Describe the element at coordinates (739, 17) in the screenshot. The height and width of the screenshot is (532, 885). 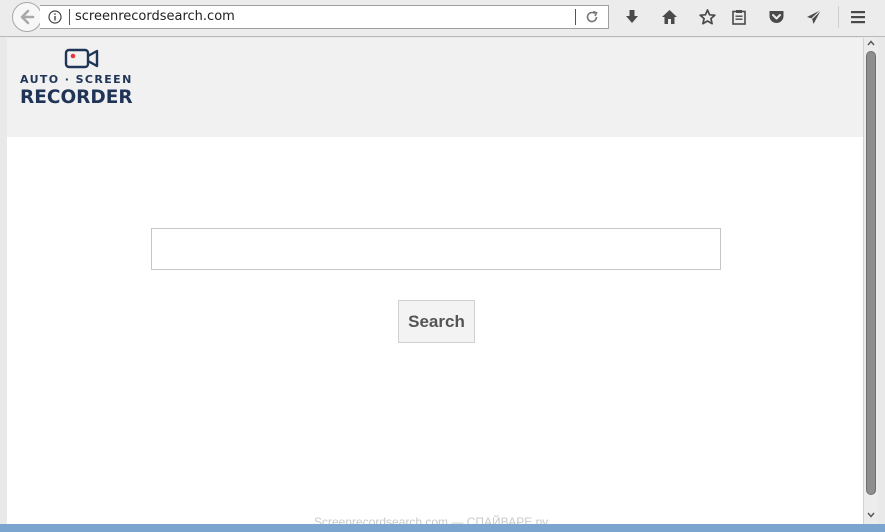
I see `clipboard-icon` at that location.